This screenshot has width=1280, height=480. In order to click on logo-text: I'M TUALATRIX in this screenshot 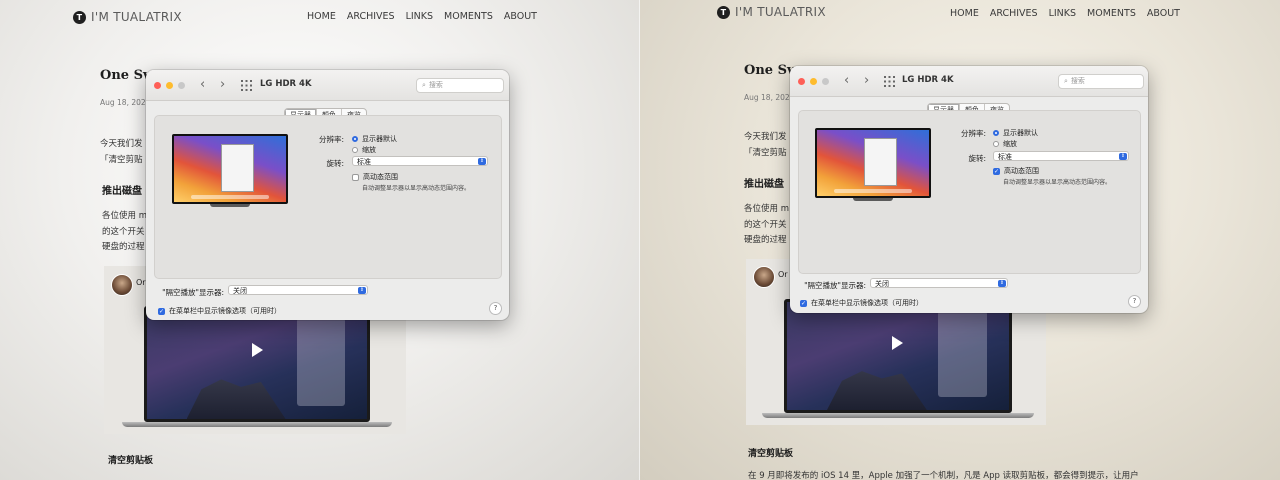, I will do `click(780, 12)`.